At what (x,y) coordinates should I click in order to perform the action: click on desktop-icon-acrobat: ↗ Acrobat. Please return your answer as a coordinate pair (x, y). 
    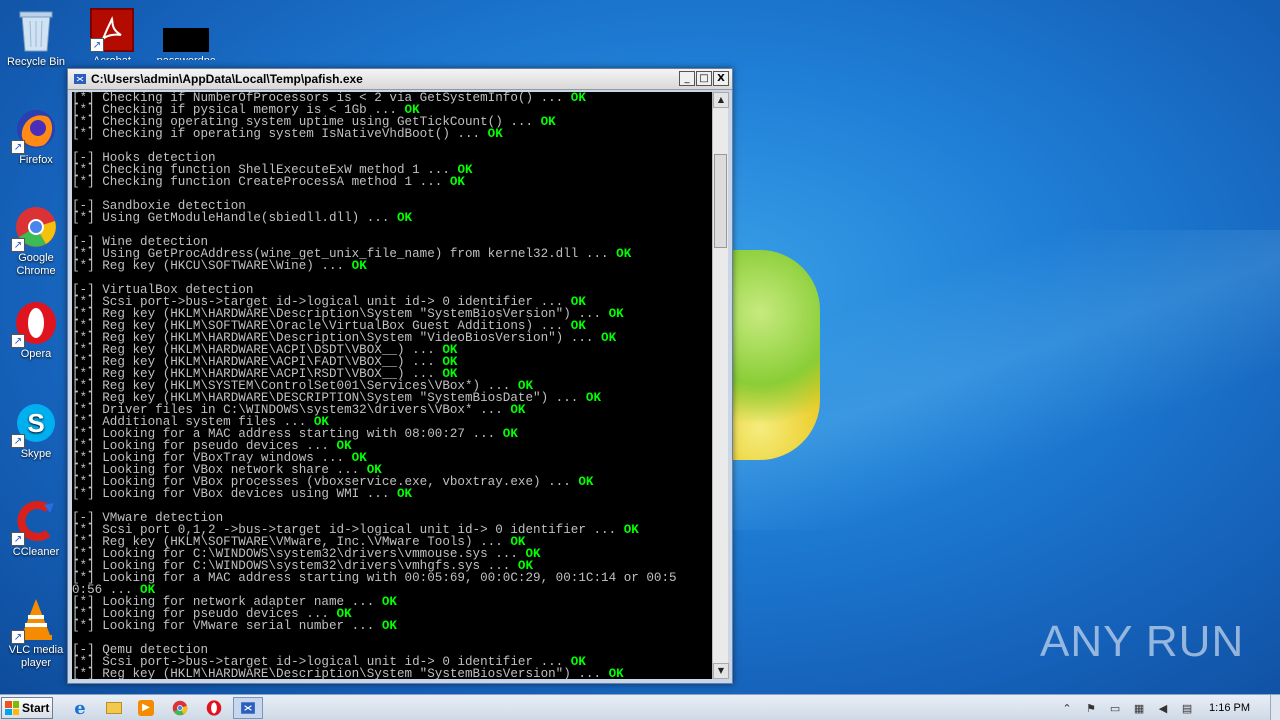
    Looking at the image, I should click on (112, 34).